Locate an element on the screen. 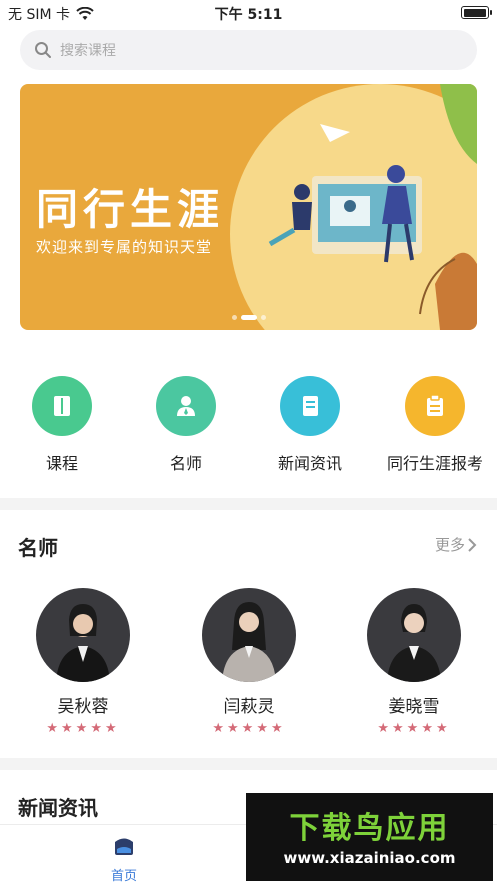  status-bar: 无 SIM 卡 下午 5:11 is located at coordinates (248, 13).